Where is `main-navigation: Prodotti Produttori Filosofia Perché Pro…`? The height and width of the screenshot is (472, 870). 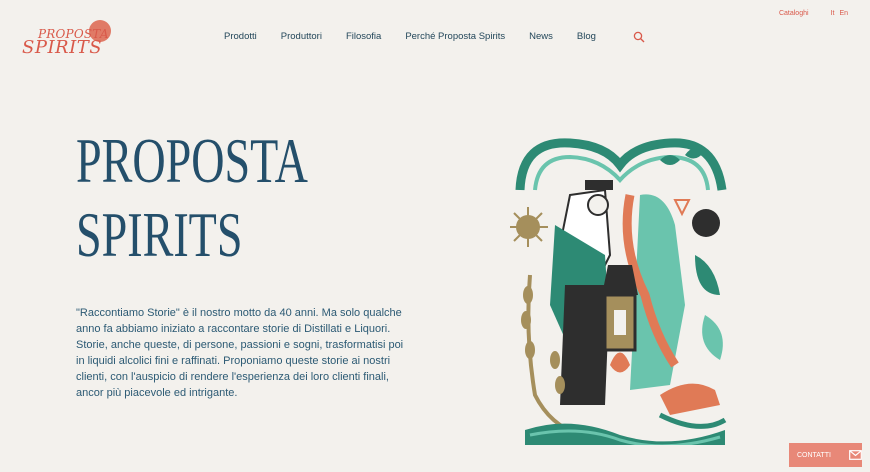 main-navigation: Prodotti Produttori Filosofia Perché Pro… is located at coordinates (410, 36).